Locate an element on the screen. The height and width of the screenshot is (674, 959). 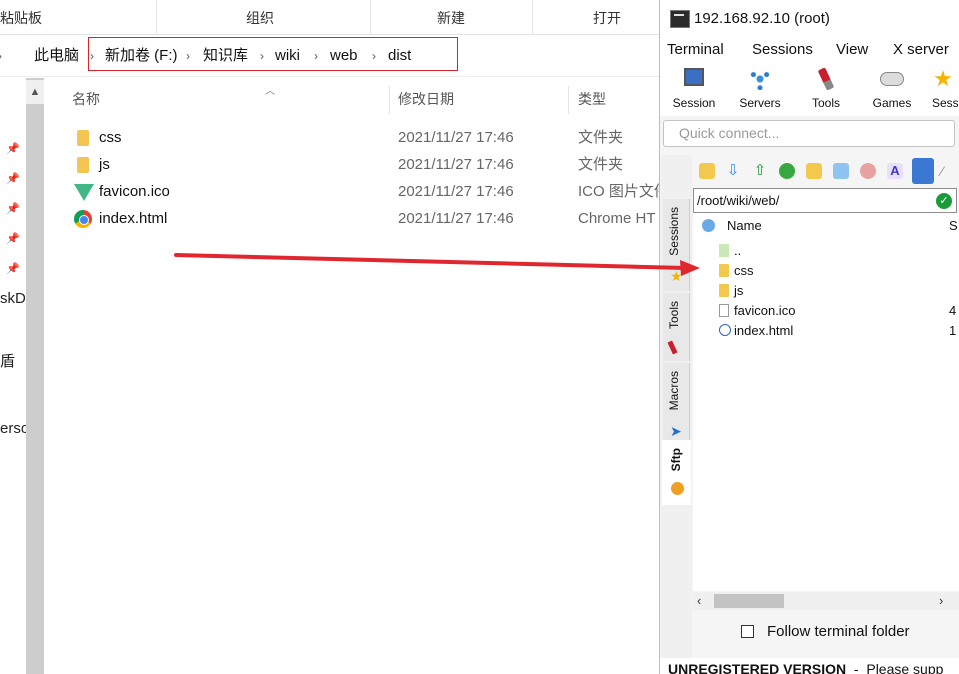
tab-sftp: Sftp is located at coordinates (676, 472).